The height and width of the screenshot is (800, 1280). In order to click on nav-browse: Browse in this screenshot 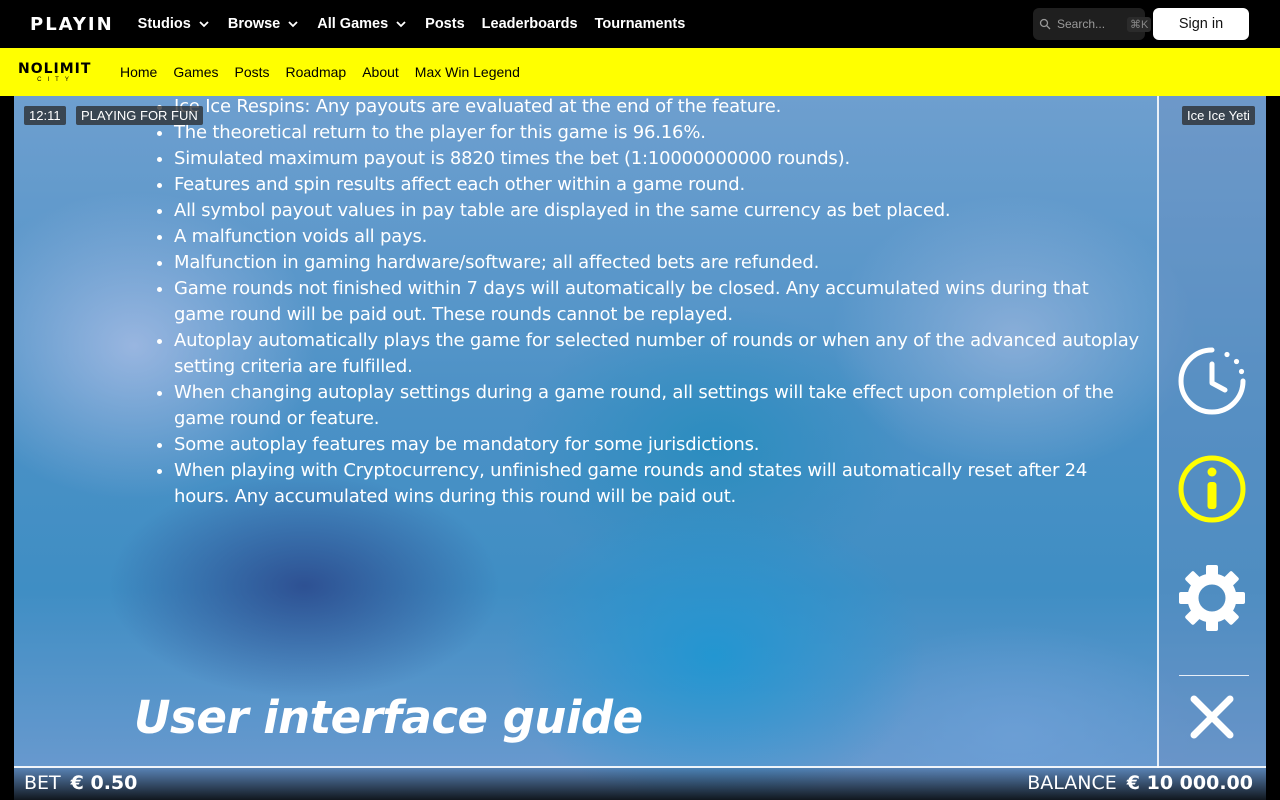, I will do `click(264, 24)`.